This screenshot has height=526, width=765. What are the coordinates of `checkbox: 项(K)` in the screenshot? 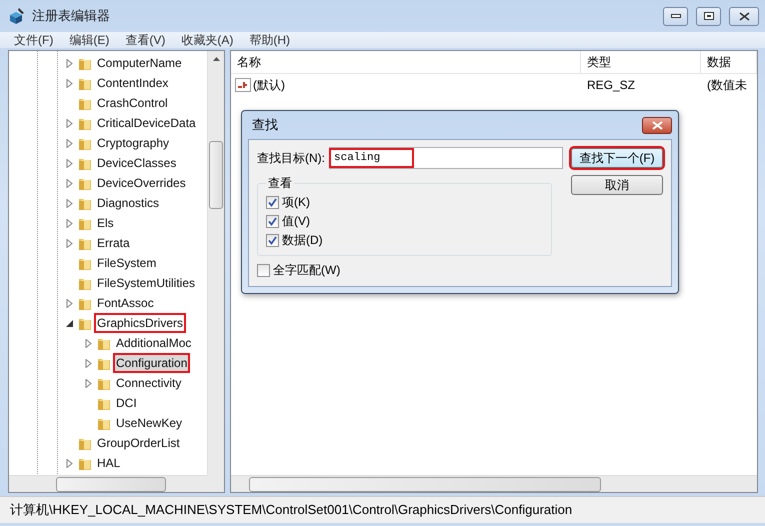 It's located at (404, 202).